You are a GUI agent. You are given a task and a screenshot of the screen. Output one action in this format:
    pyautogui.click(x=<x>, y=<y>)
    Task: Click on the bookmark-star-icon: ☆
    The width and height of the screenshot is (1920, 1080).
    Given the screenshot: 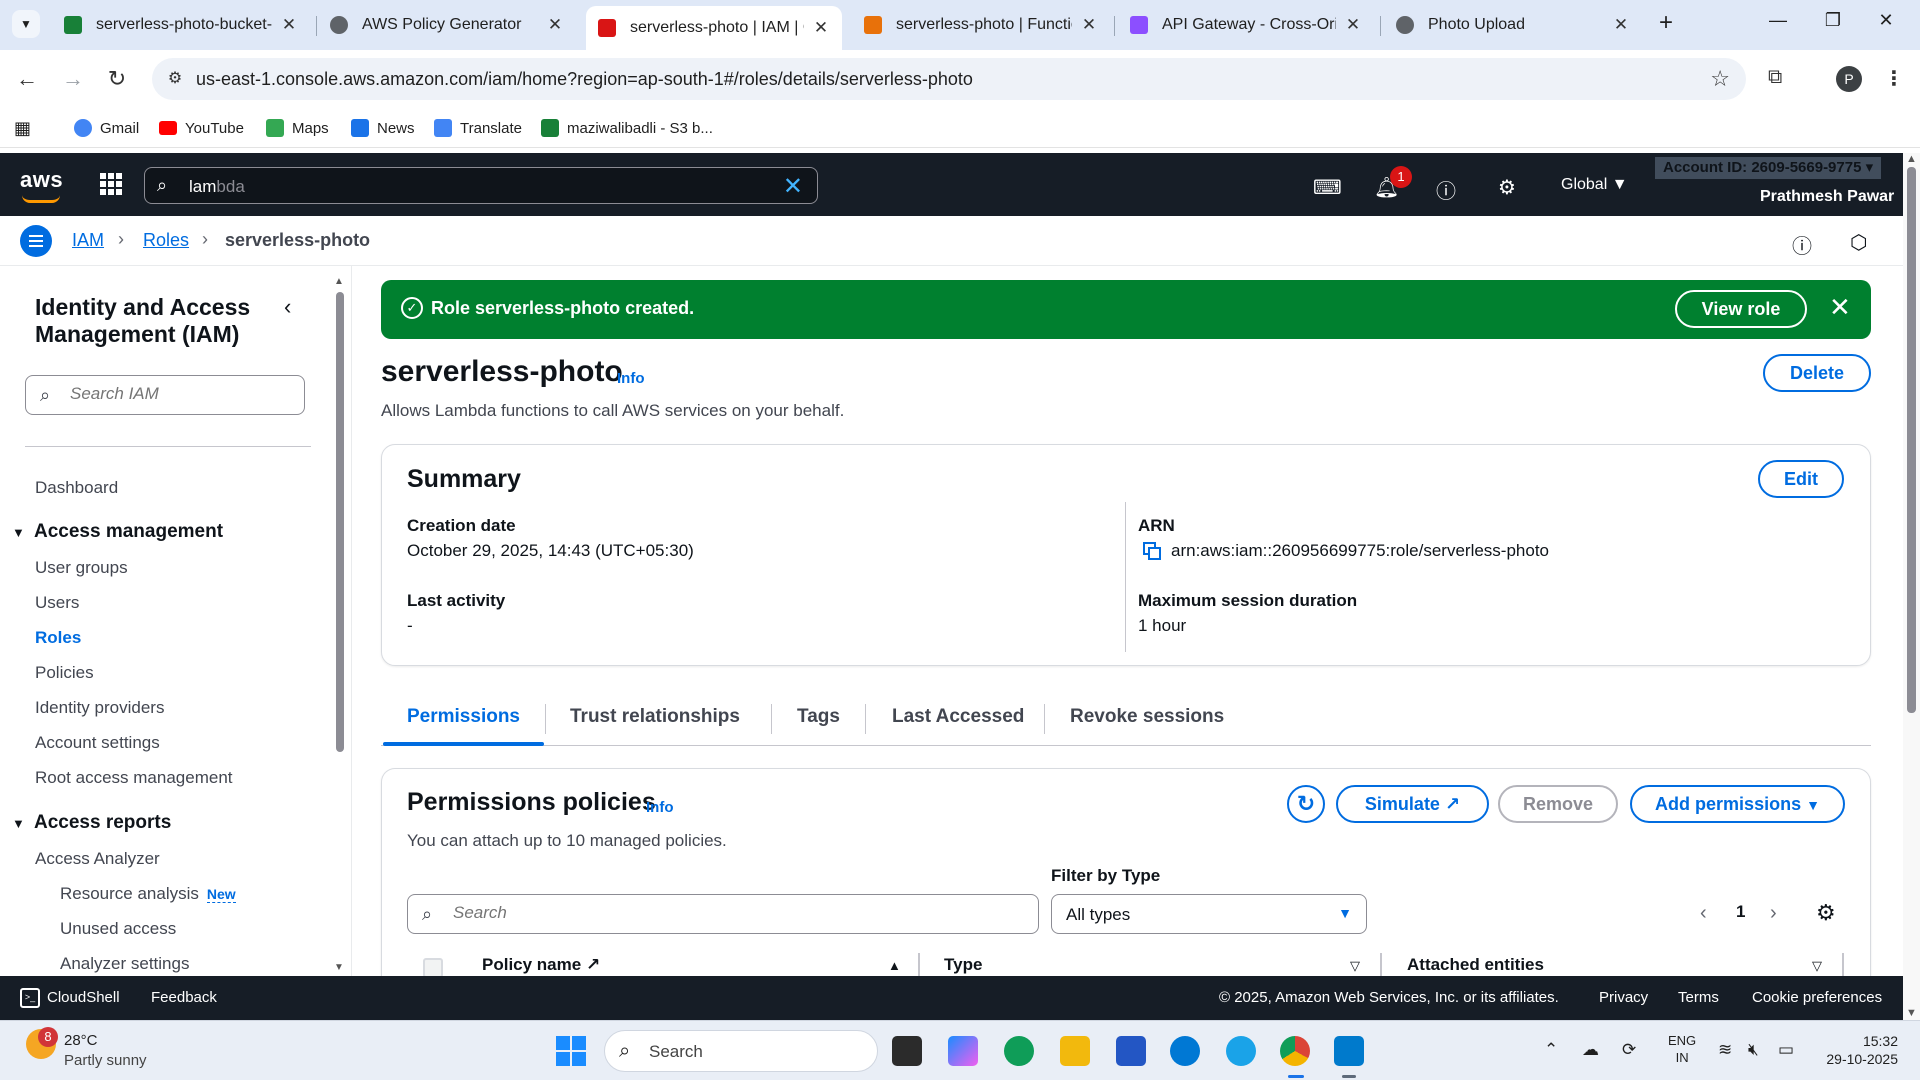 What is the action you would take?
    pyautogui.click(x=1720, y=79)
    